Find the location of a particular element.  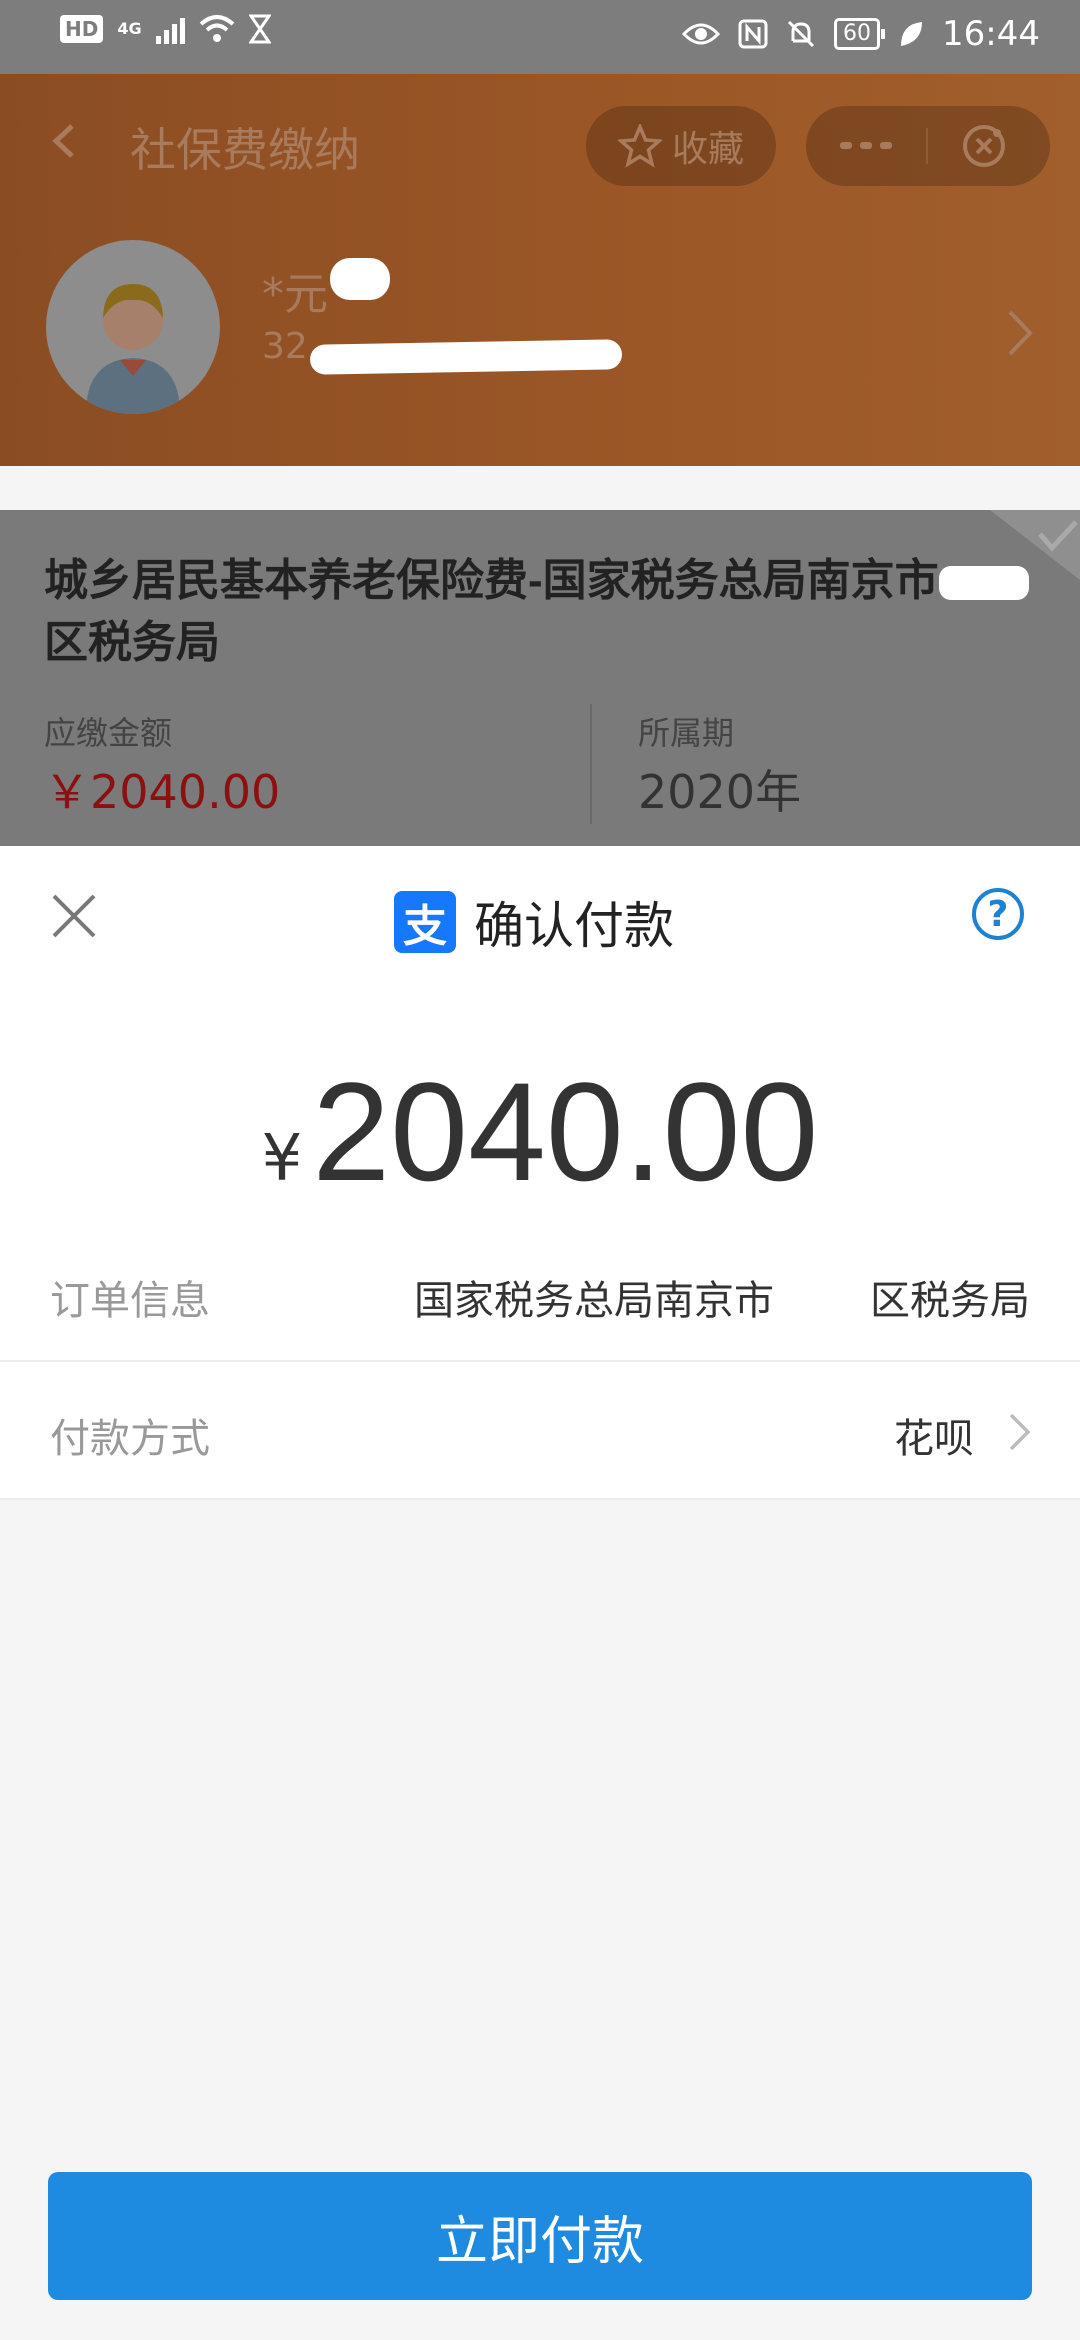

bill-title: 城乡居民基本养老保险费-国家税务总局南京市区税务局 is located at coordinates (539, 612).